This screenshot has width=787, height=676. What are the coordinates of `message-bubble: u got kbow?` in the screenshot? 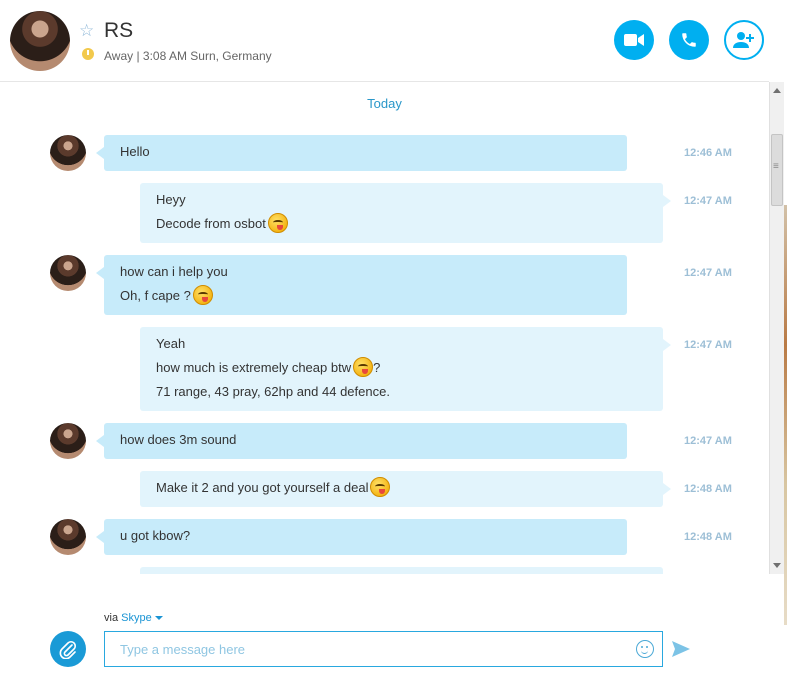 It's located at (361, 537).